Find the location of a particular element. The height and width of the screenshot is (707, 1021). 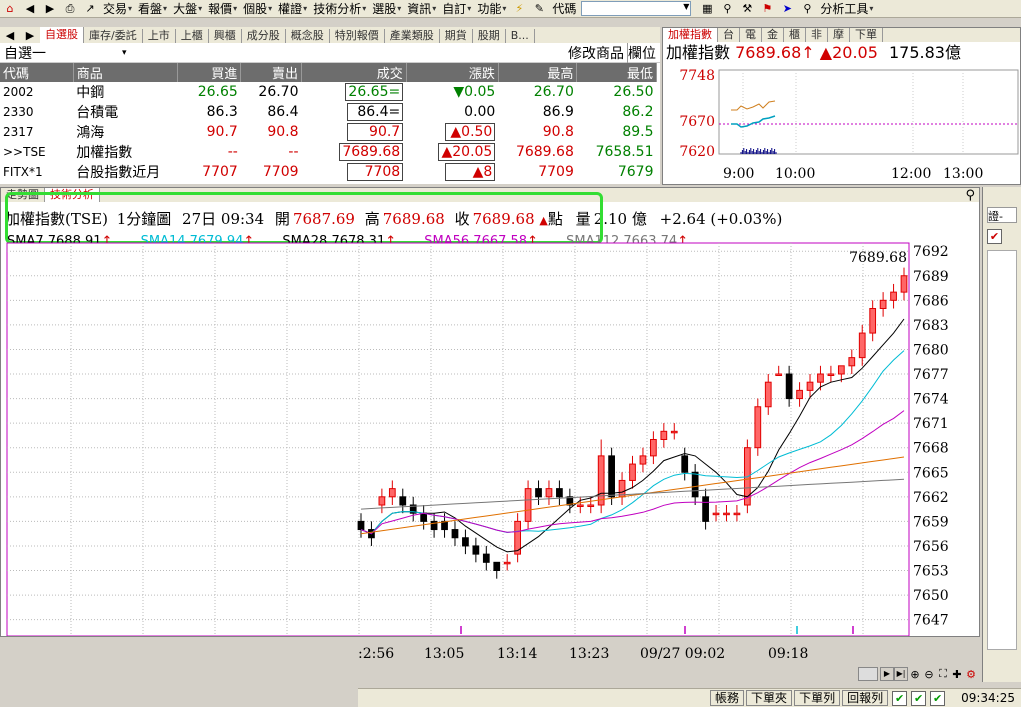

account-button: 帳務 is located at coordinates (727, 698).